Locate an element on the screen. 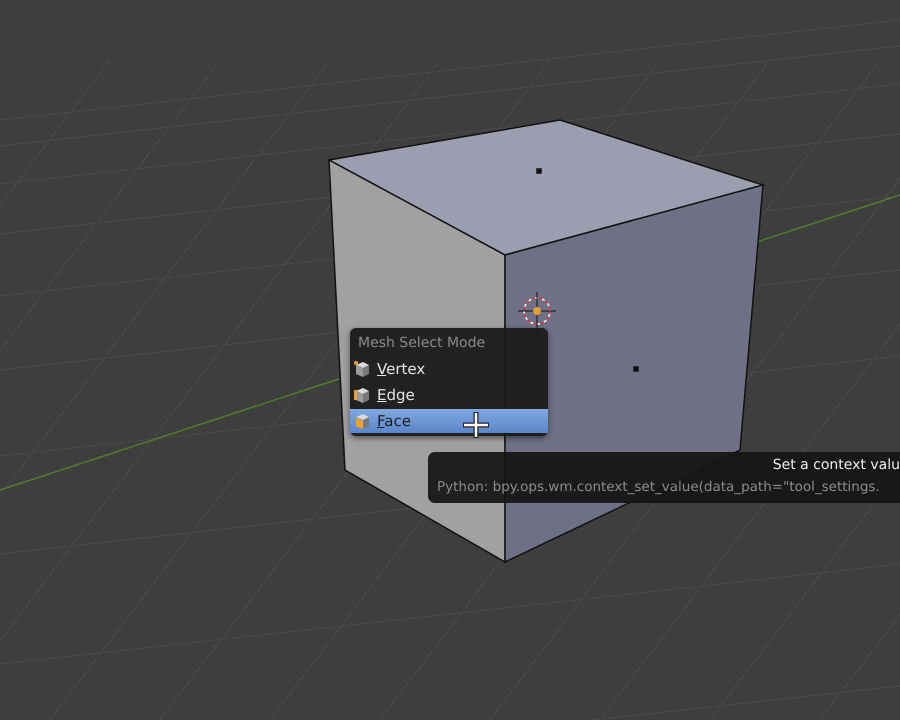  tooltip-title: Set a context valu is located at coordinates (836, 465).